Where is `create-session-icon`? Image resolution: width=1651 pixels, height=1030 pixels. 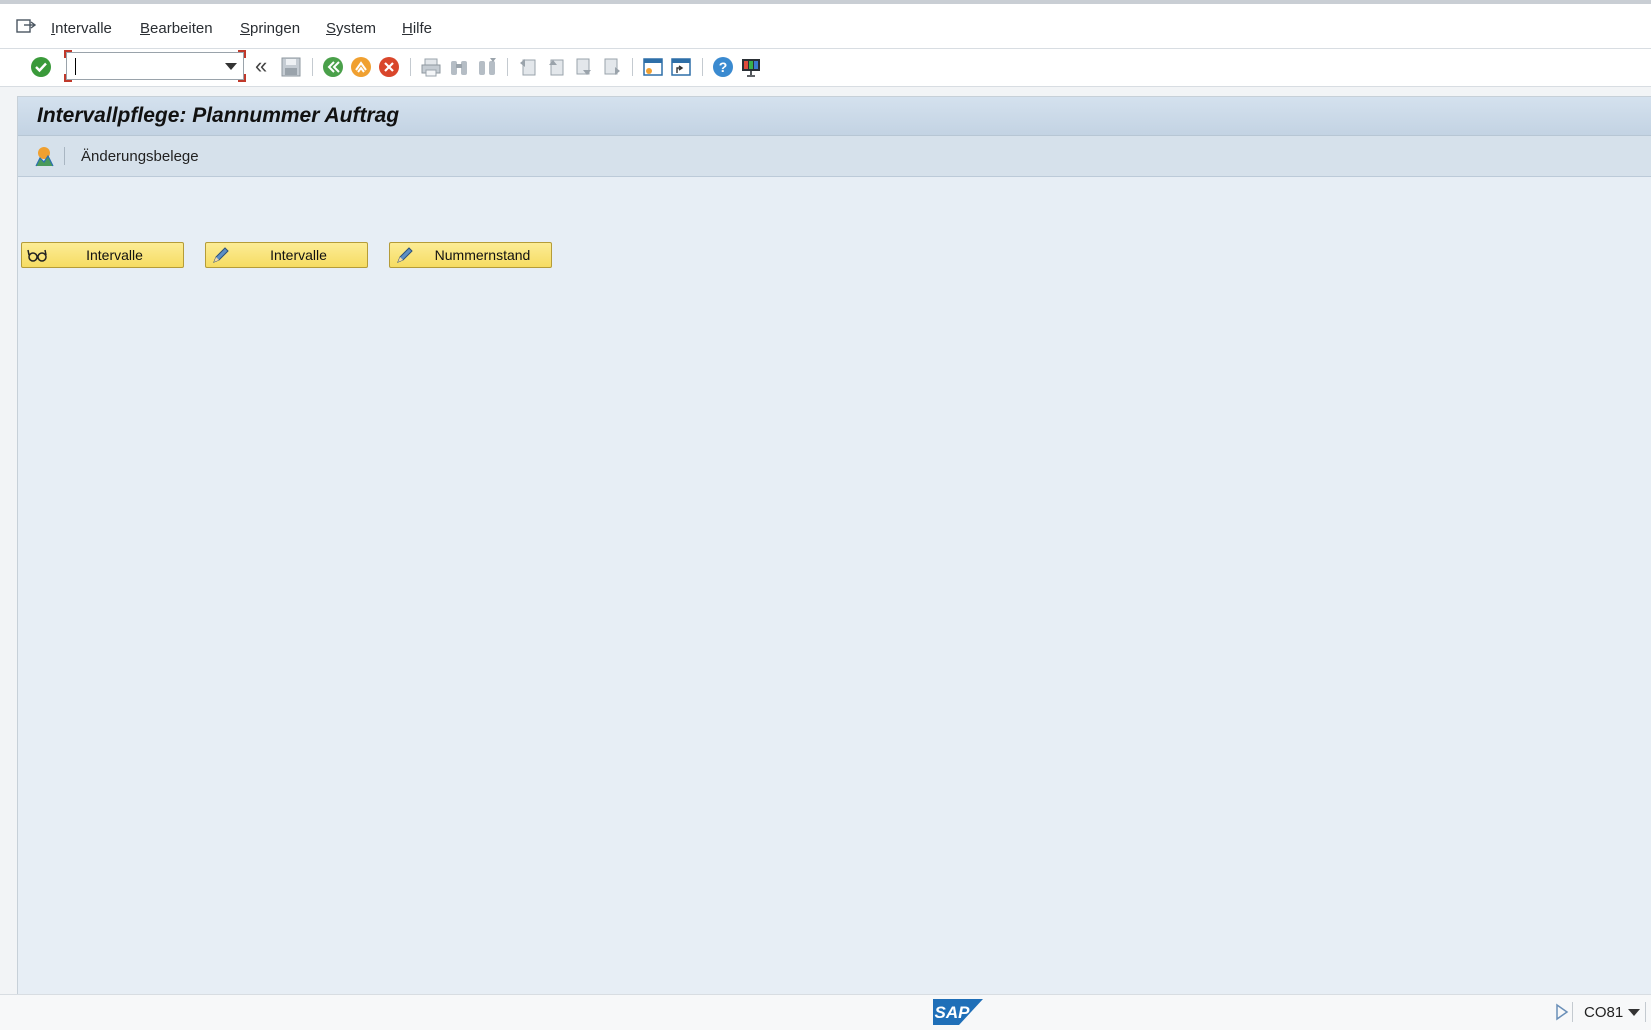 create-session-icon is located at coordinates (653, 67).